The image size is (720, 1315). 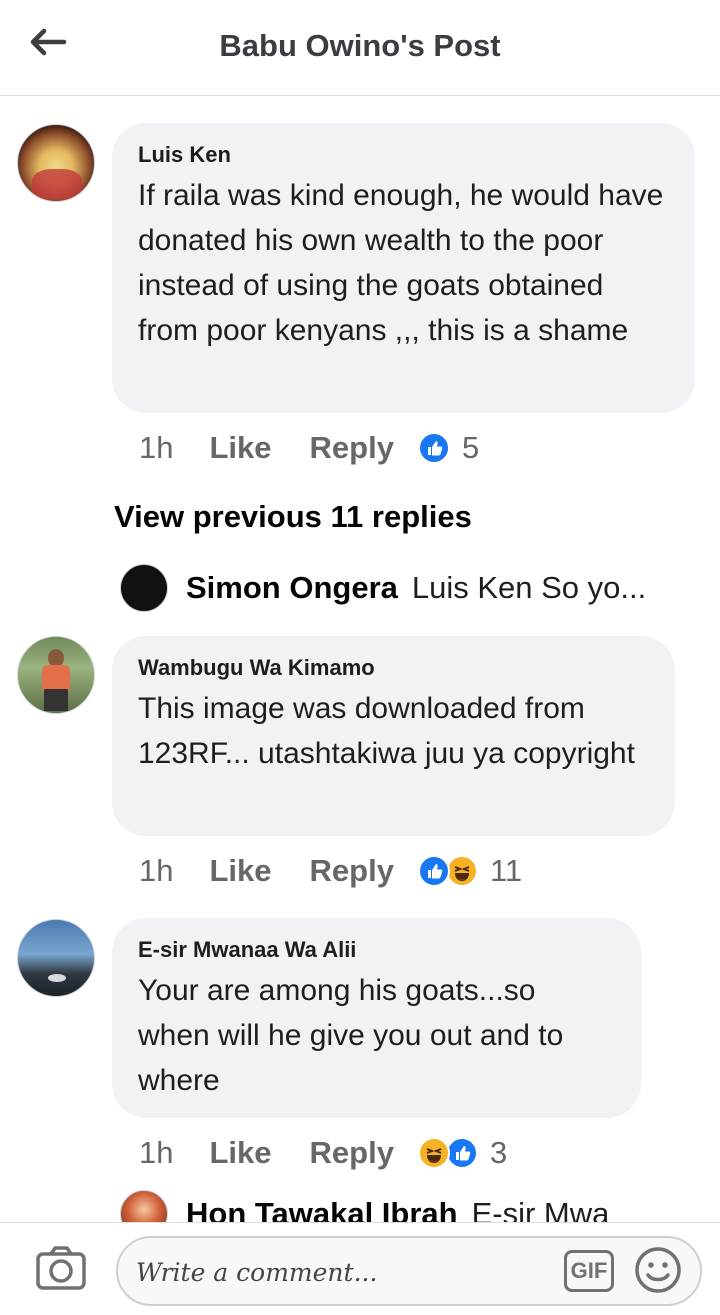 I want to click on reply-author: Simon Ongera, so click(x=292, y=588).